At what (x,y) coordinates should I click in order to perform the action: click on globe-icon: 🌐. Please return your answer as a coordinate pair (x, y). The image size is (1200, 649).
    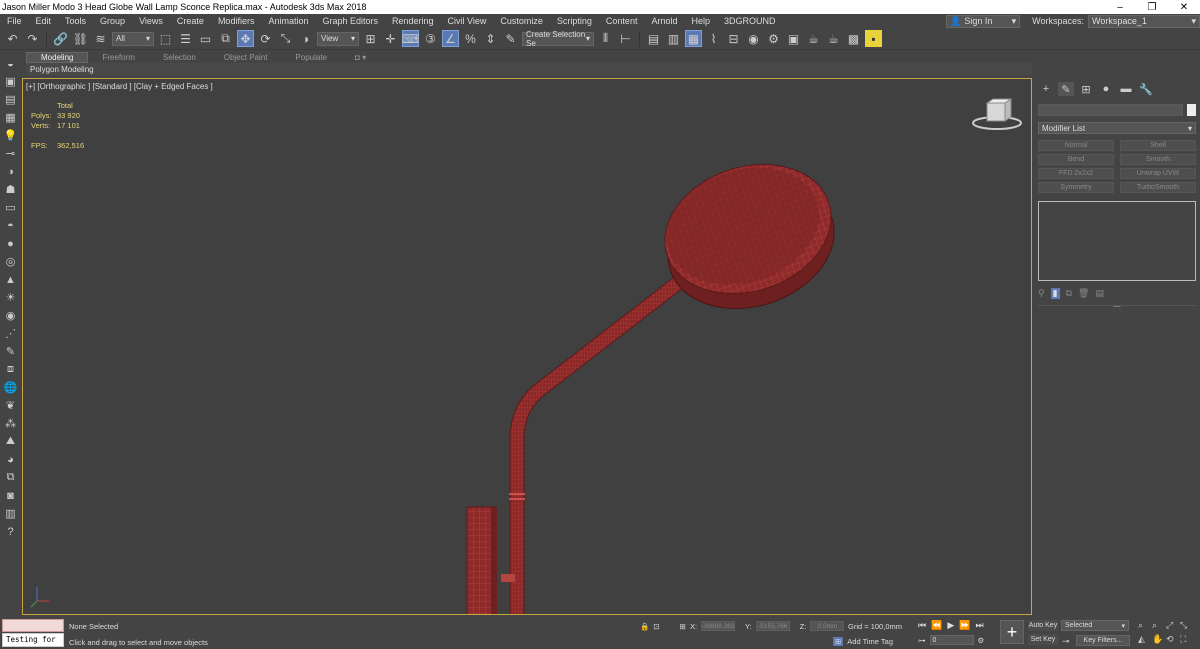
    Looking at the image, I should click on (10, 387).